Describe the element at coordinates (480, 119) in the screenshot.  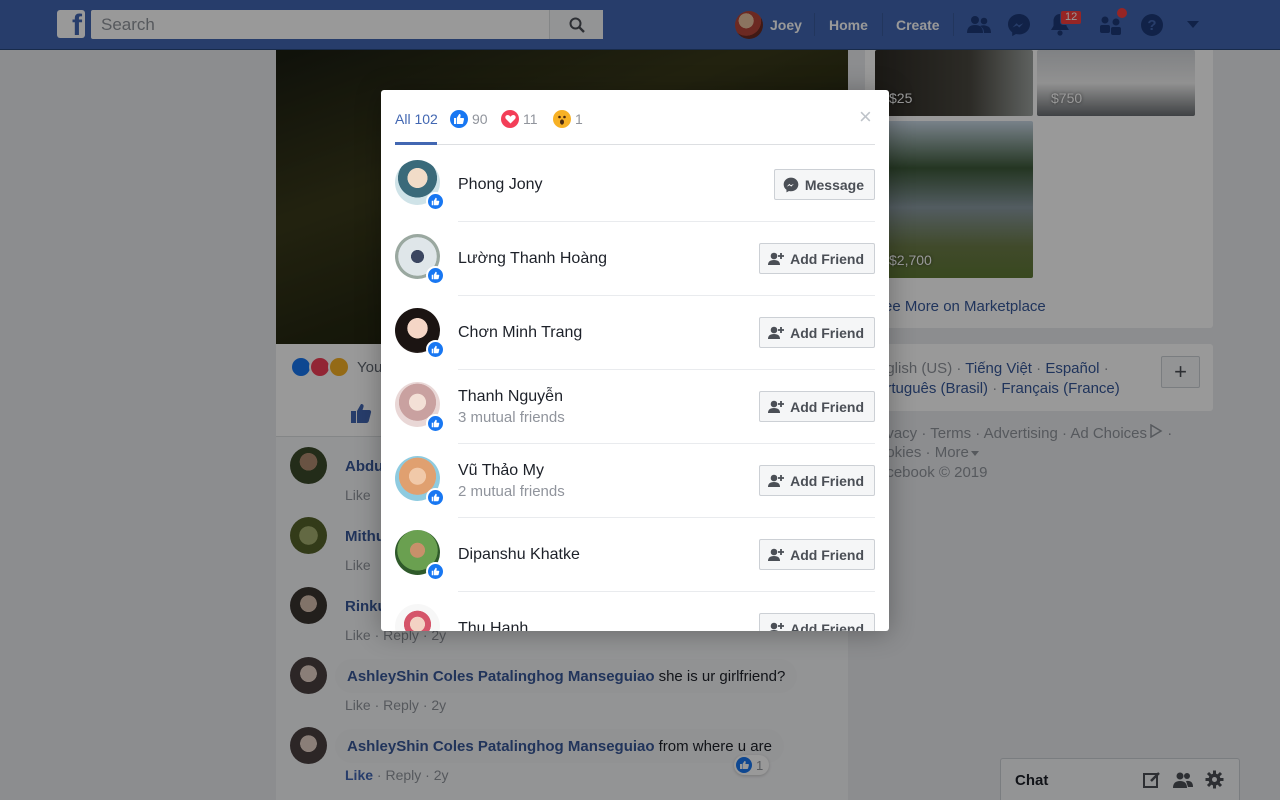
I see `tab-label: 90` at that location.